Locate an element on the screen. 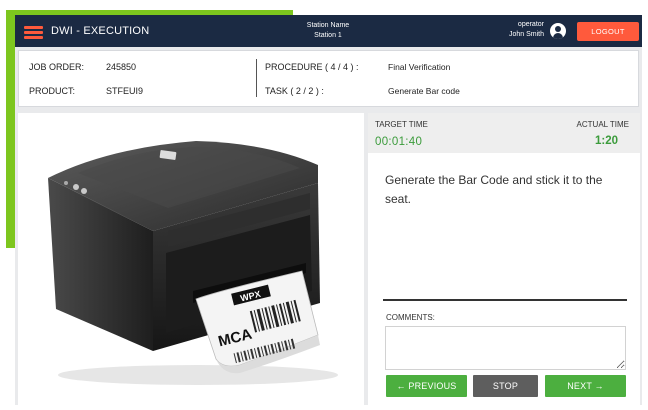 The width and height of the screenshot is (648, 410). target-time-value: 00:01:40 is located at coordinates (399, 142).